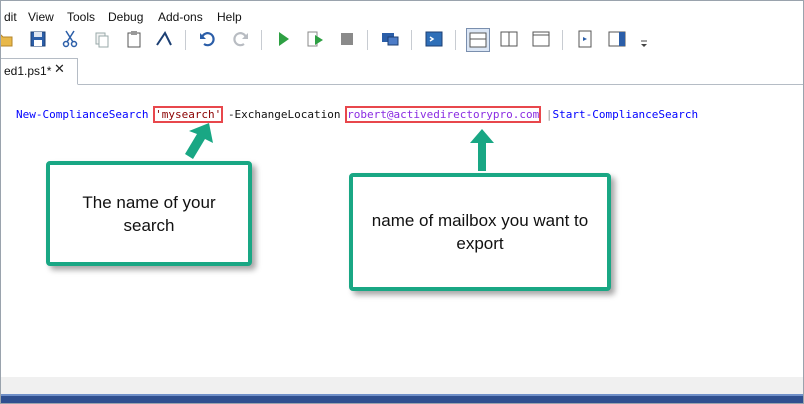 Image resolution: width=804 pixels, height=404 pixels. Describe the element at coordinates (402, 398) in the screenshot. I see `status-bar` at that location.